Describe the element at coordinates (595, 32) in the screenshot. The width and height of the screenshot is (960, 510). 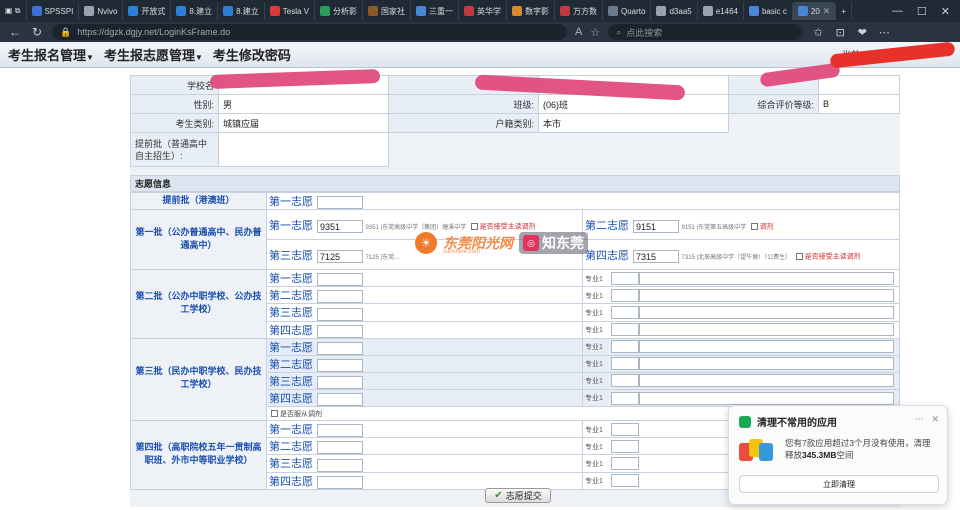
I see `favorite-star-icon: ☆` at that location.